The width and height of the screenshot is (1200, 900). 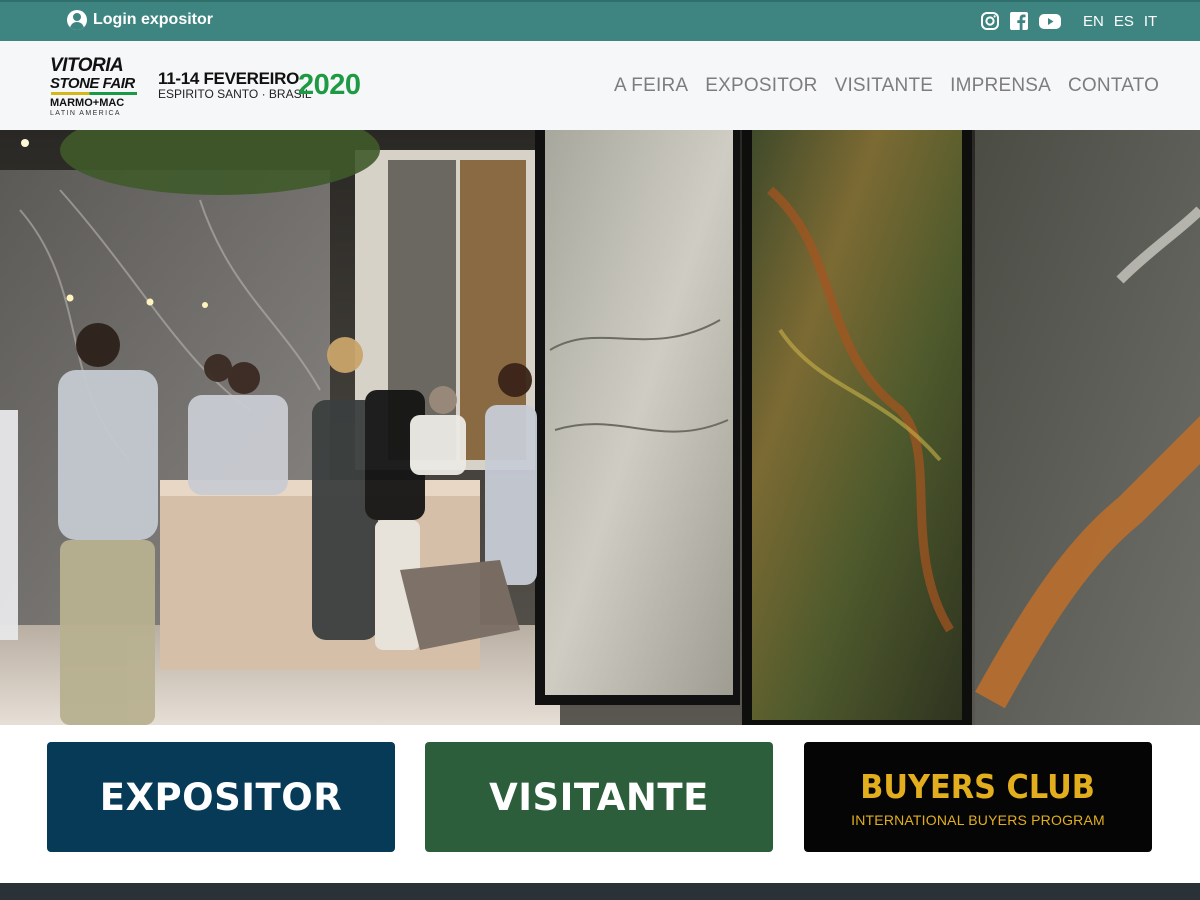 What do you see at coordinates (235, 94) in the screenshot?
I see `event-place: ESPIRITO SANTO · BRASIL` at bounding box center [235, 94].